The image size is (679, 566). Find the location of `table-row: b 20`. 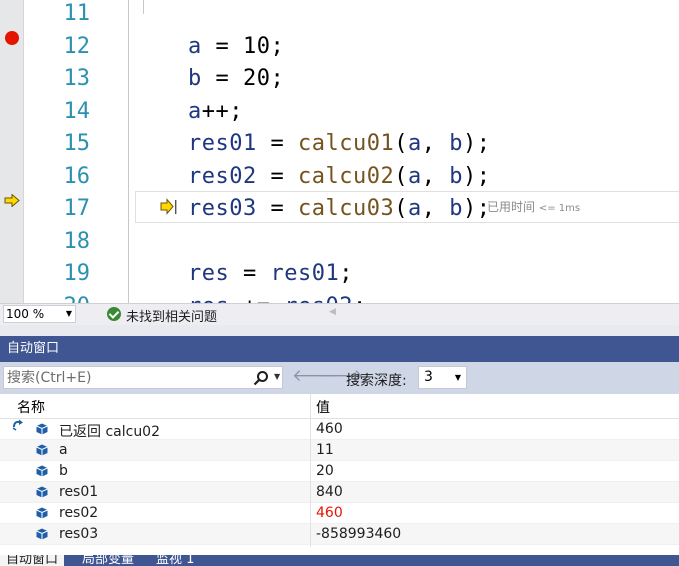

table-row: b 20 is located at coordinates (339, 471).